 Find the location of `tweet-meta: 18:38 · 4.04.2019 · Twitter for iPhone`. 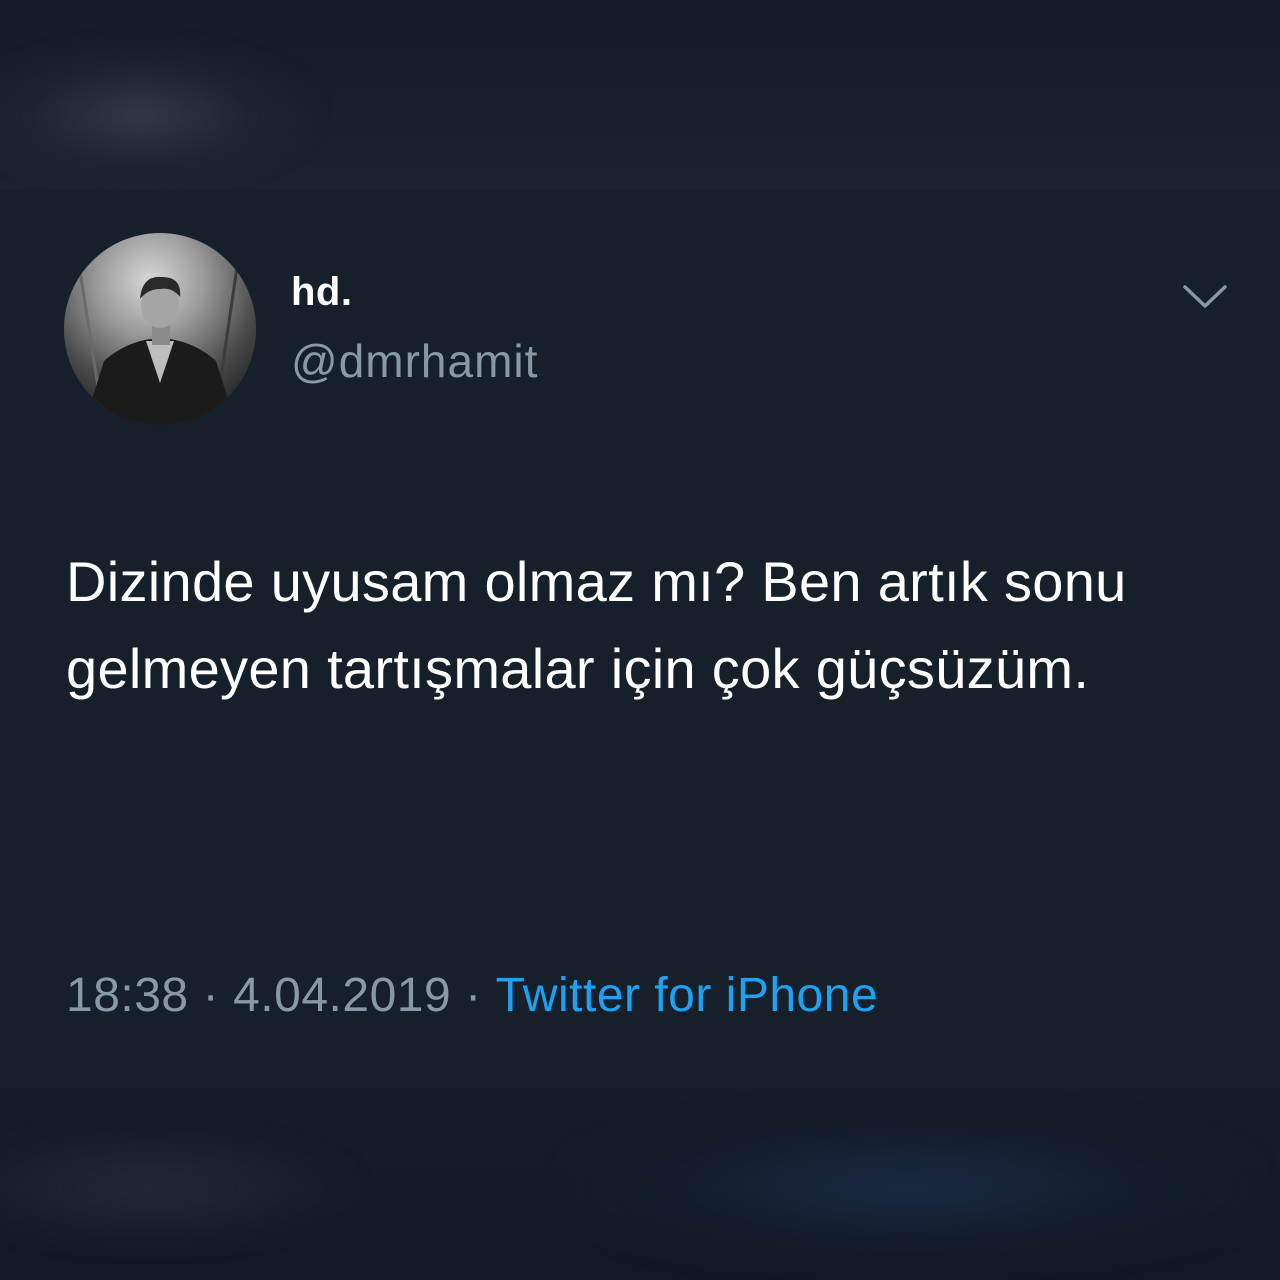

tweet-meta: 18:38 · 4.04.2019 · Twitter for iPhone is located at coordinates (472, 995).